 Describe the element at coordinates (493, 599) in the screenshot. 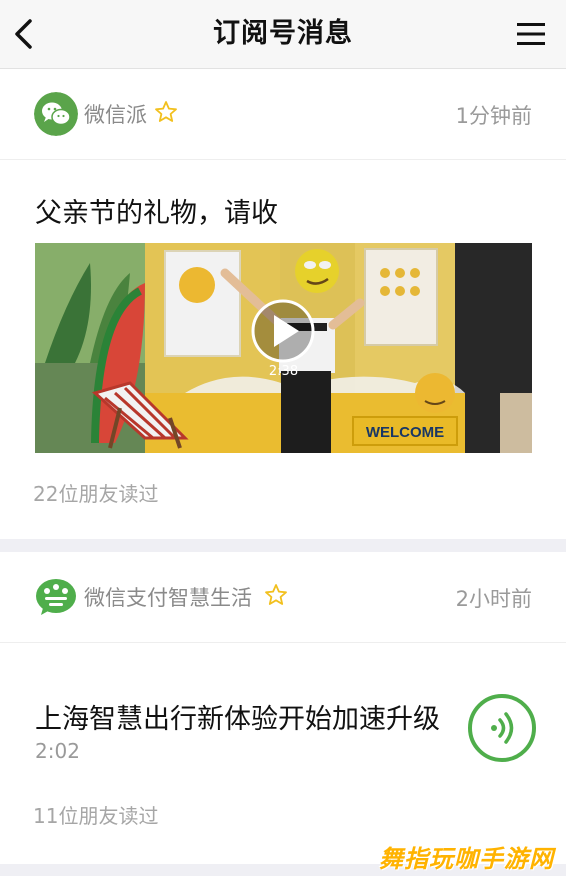

I see `message-timestamp: 2小时前` at that location.